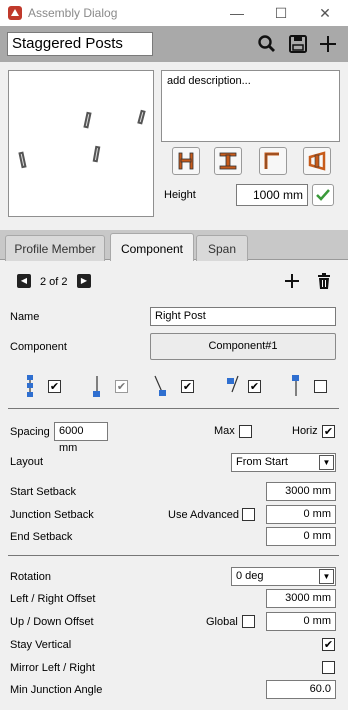 This screenshot has height=710, width=348. Describe the element at coordinates (281, 13) in the screenshot. I see `maximize-button: ☐` at that location.